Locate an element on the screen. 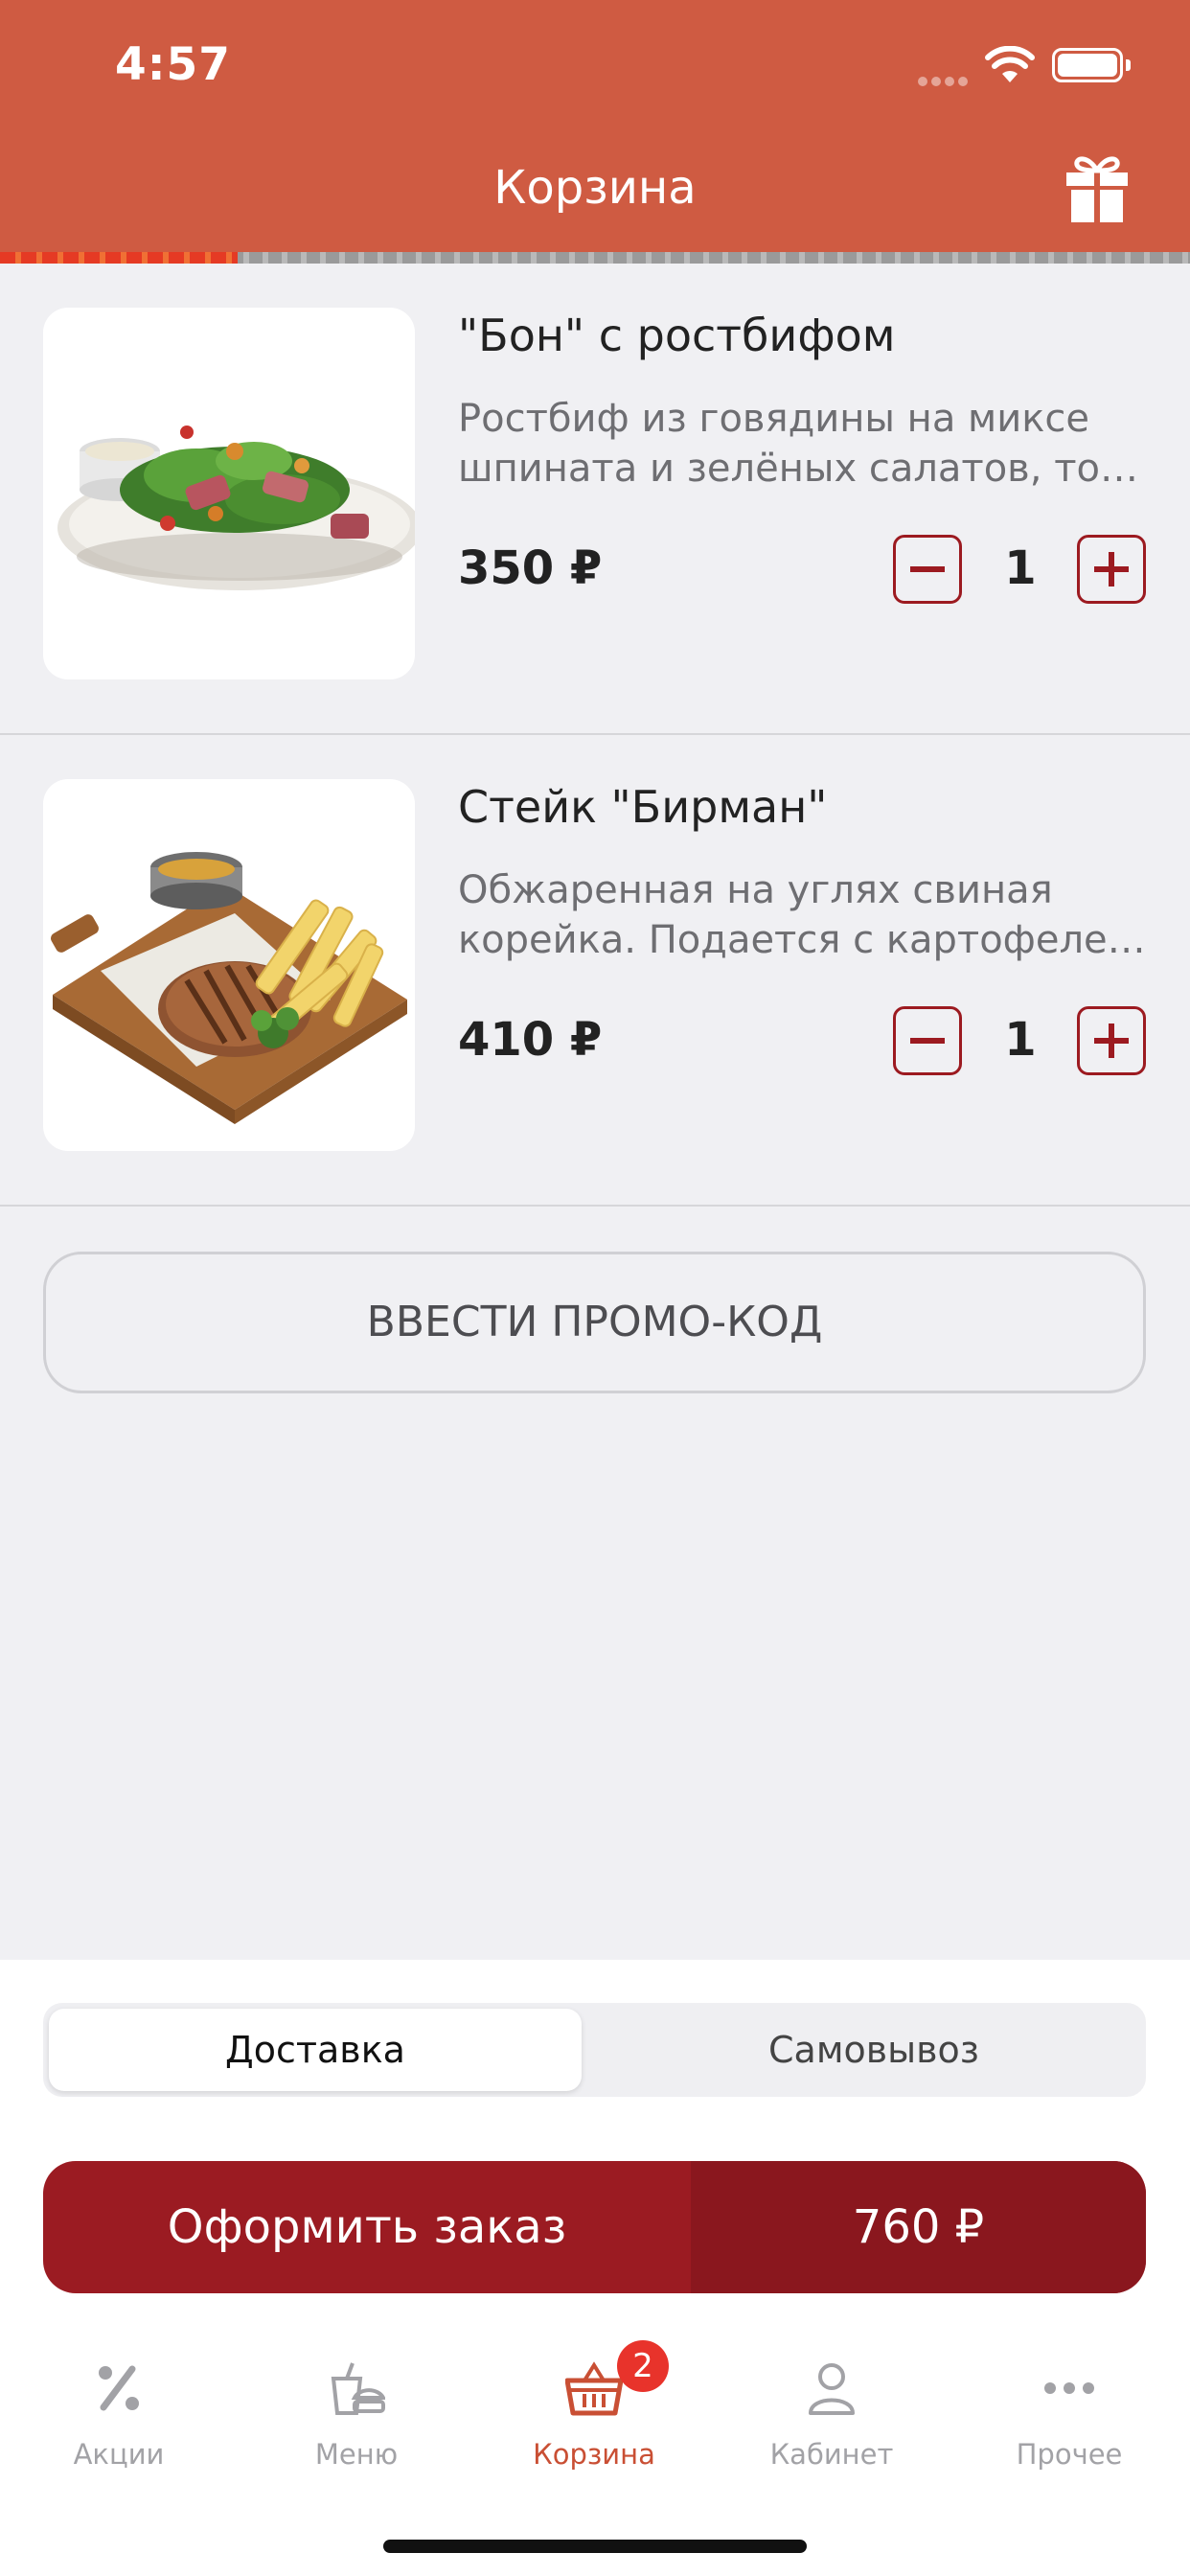 This screenshot has width=1190, height=2576. percent-icon is located at coordinates (119, 2388).